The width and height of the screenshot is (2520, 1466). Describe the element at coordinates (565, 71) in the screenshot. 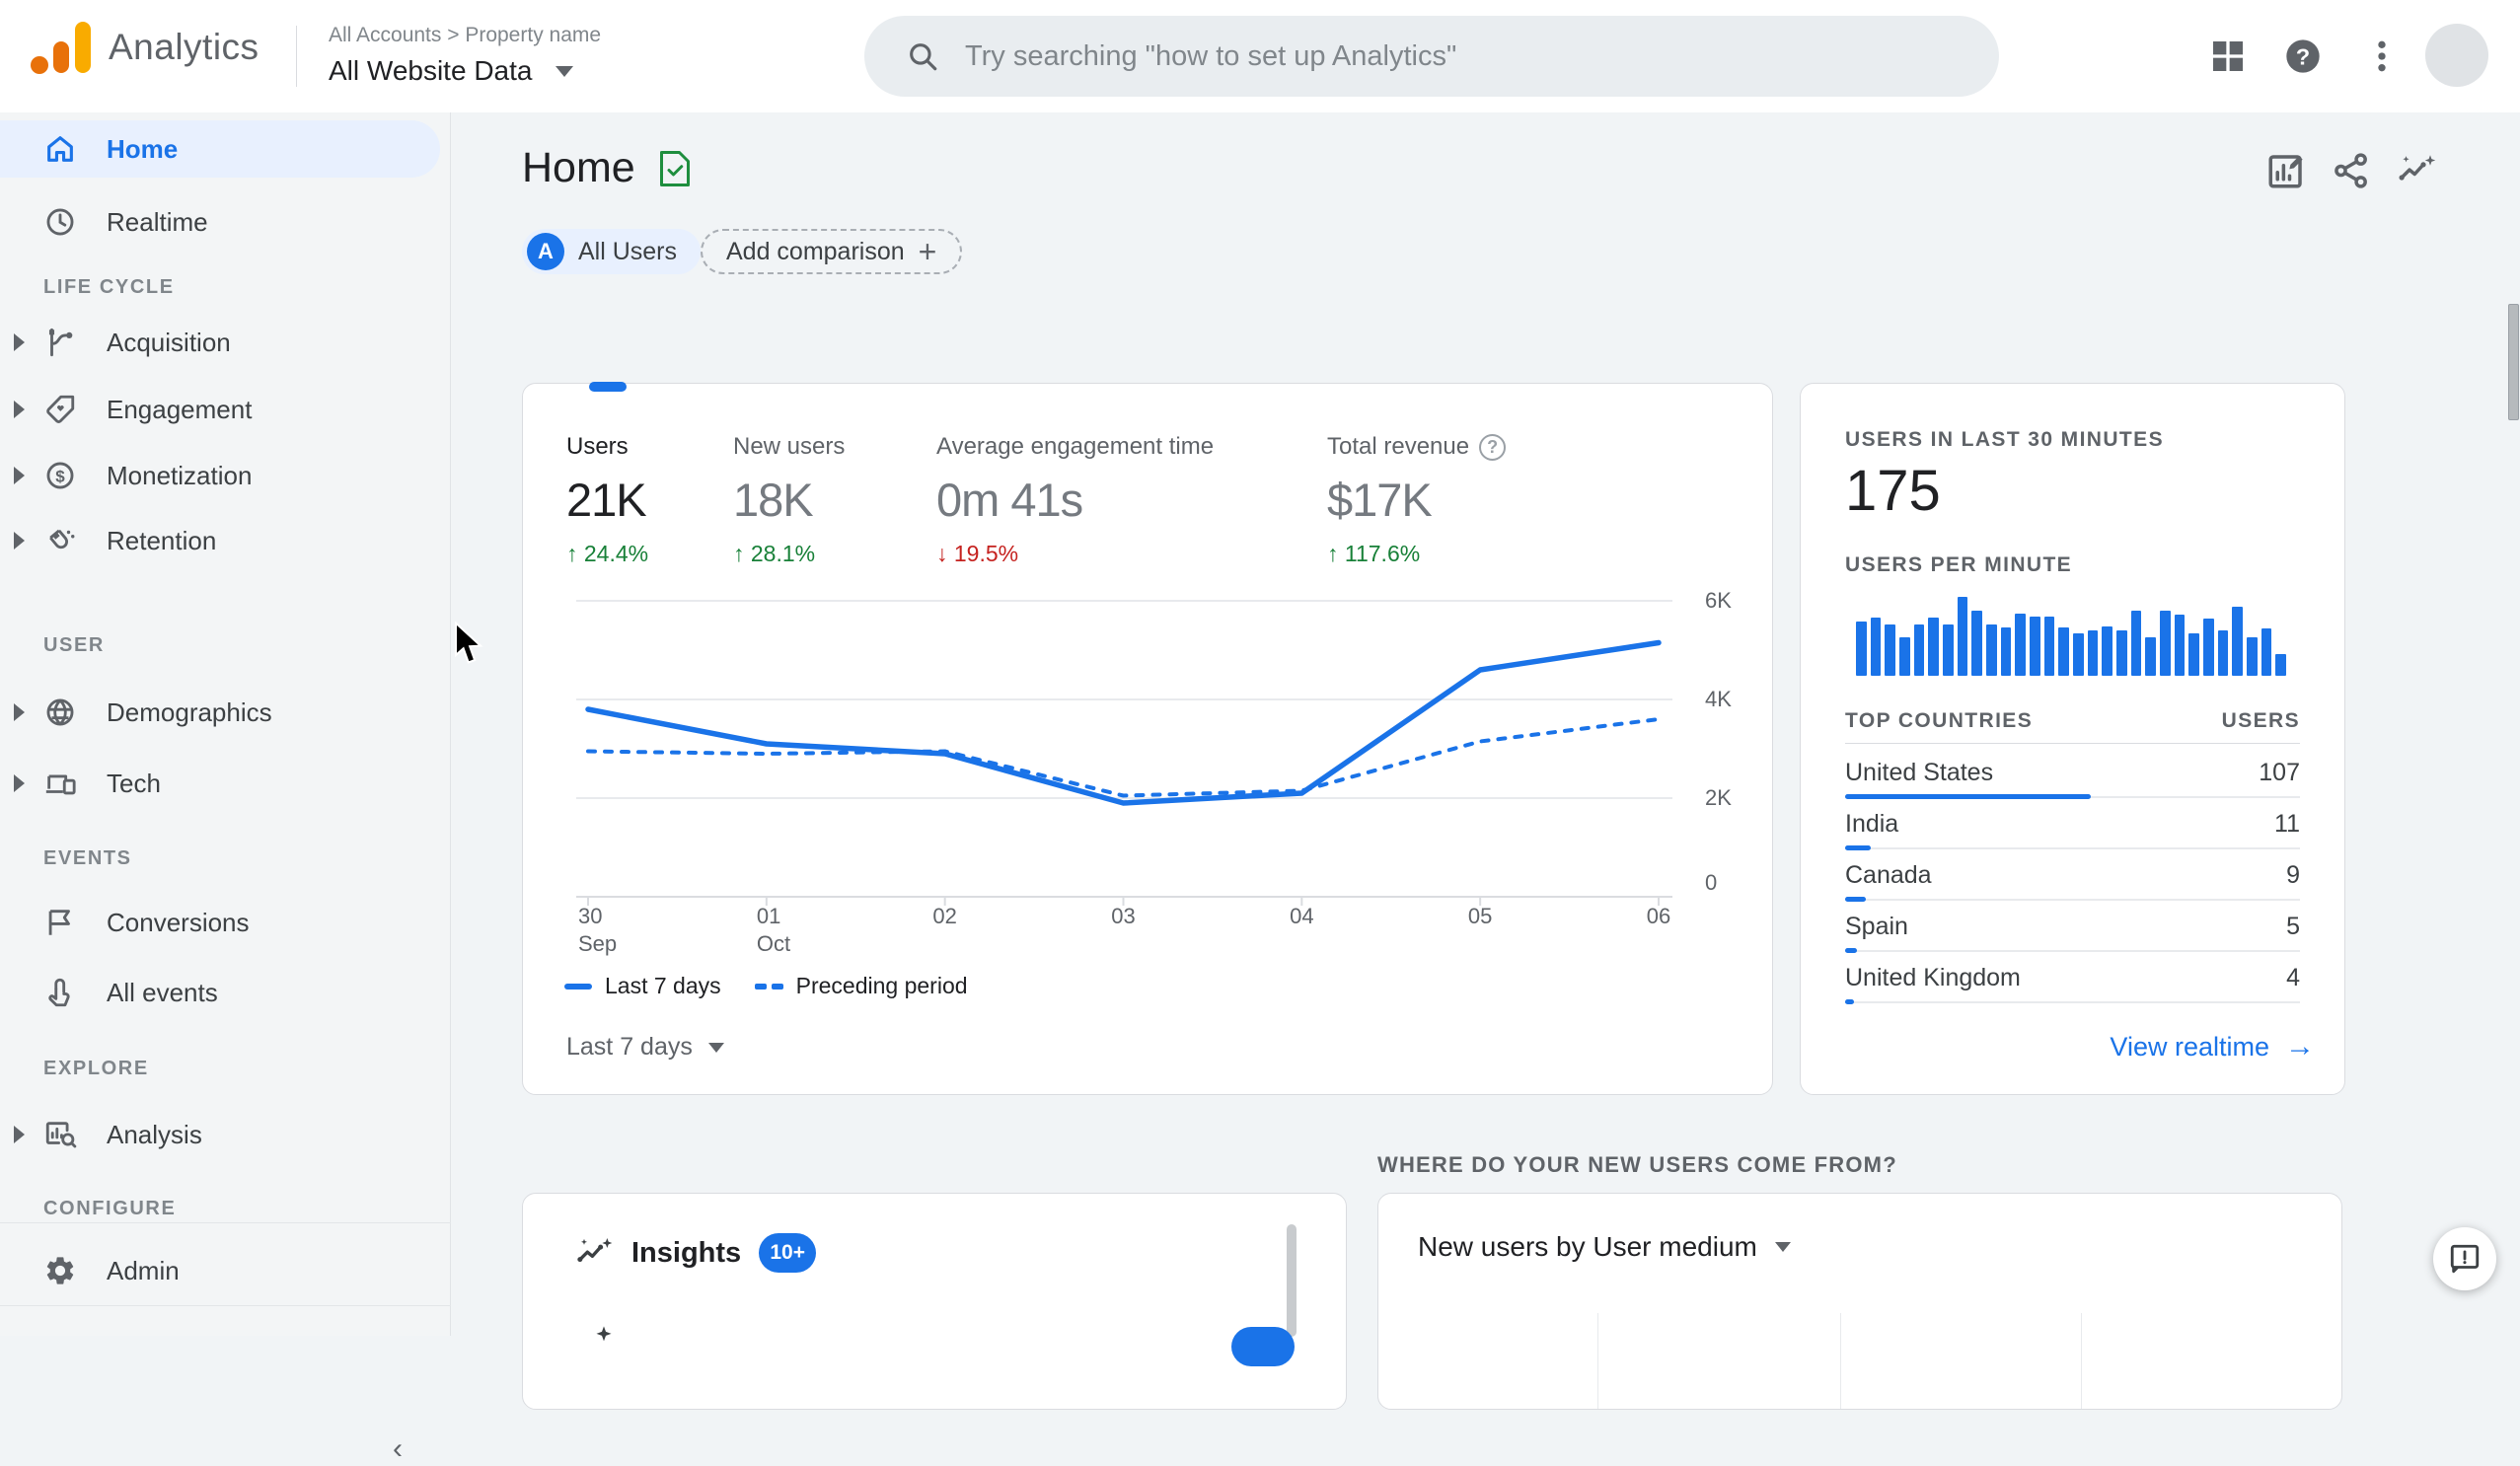

I see `chevron-down-icon` at that location.